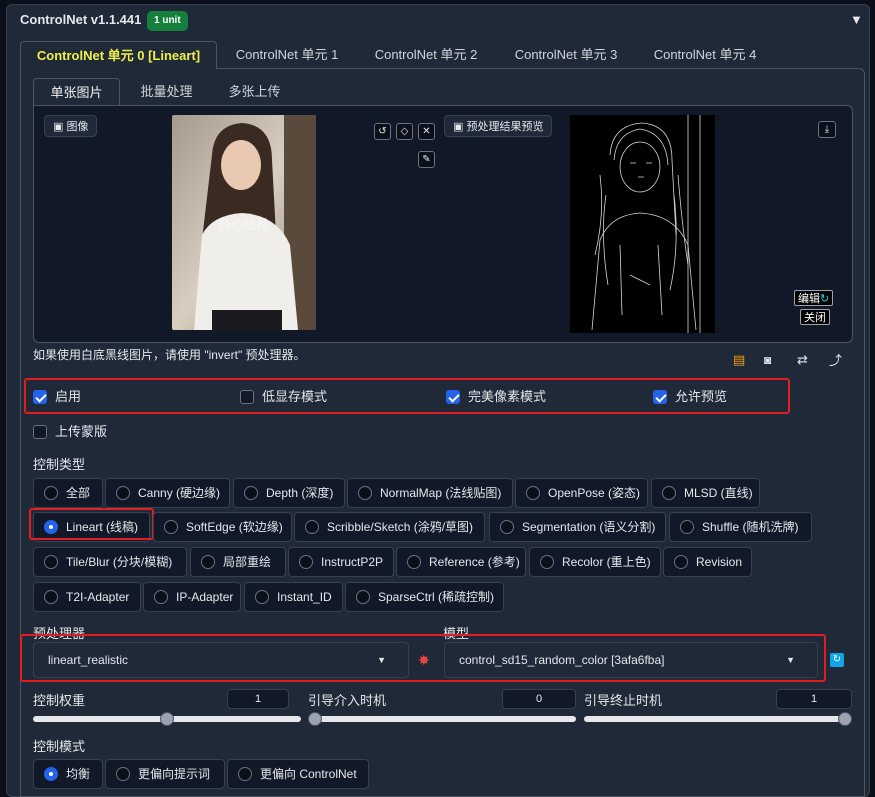  What do you see at coordinates (498, 126) in the screenshot?
I see `preview-label-chip: ▣ 预处理结果预览` at bounding box center [498, 126].